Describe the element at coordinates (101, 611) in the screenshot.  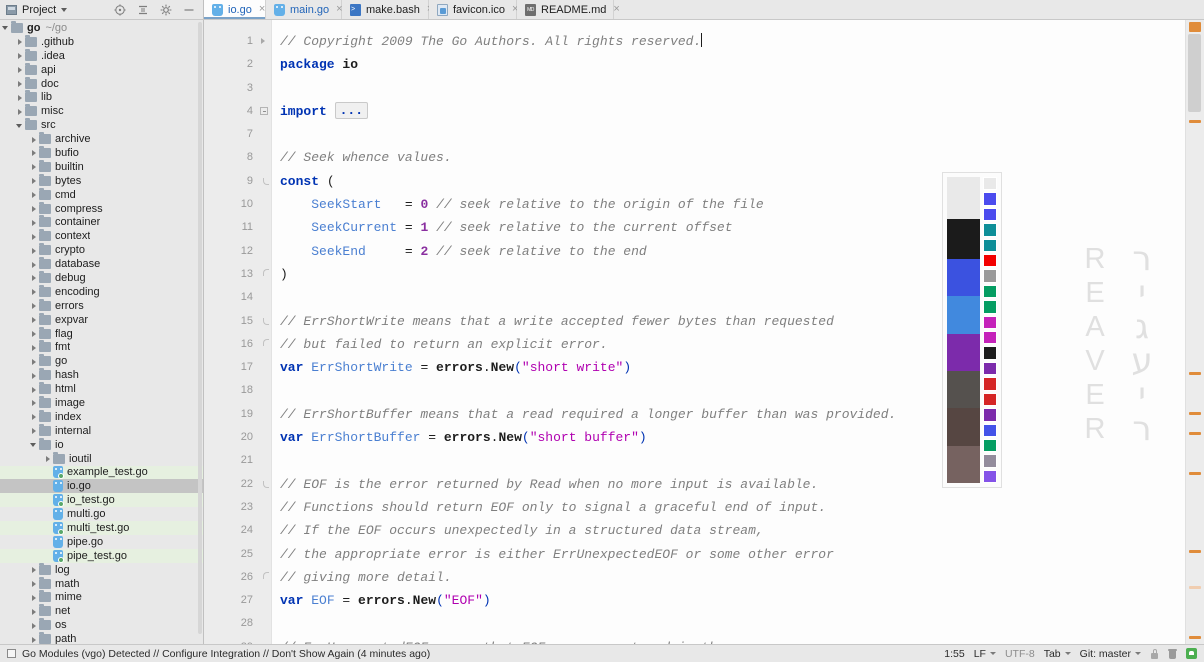
I see `tree-node-net: net` at that location.